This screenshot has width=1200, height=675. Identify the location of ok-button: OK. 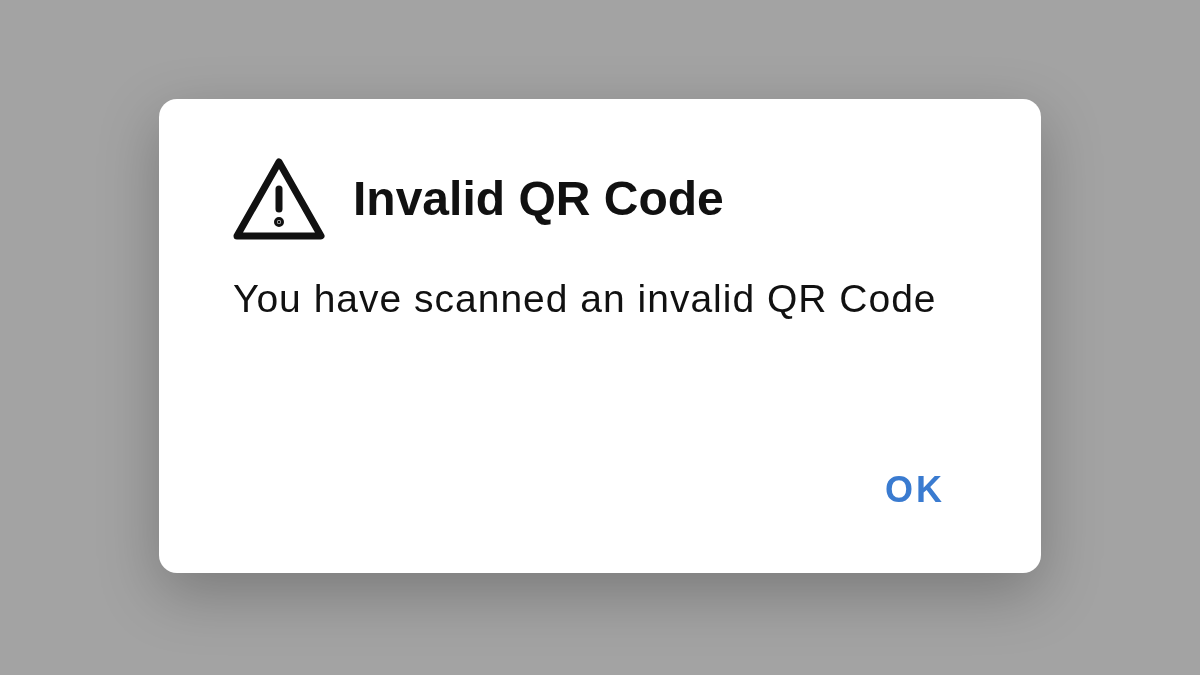
(915, 490).